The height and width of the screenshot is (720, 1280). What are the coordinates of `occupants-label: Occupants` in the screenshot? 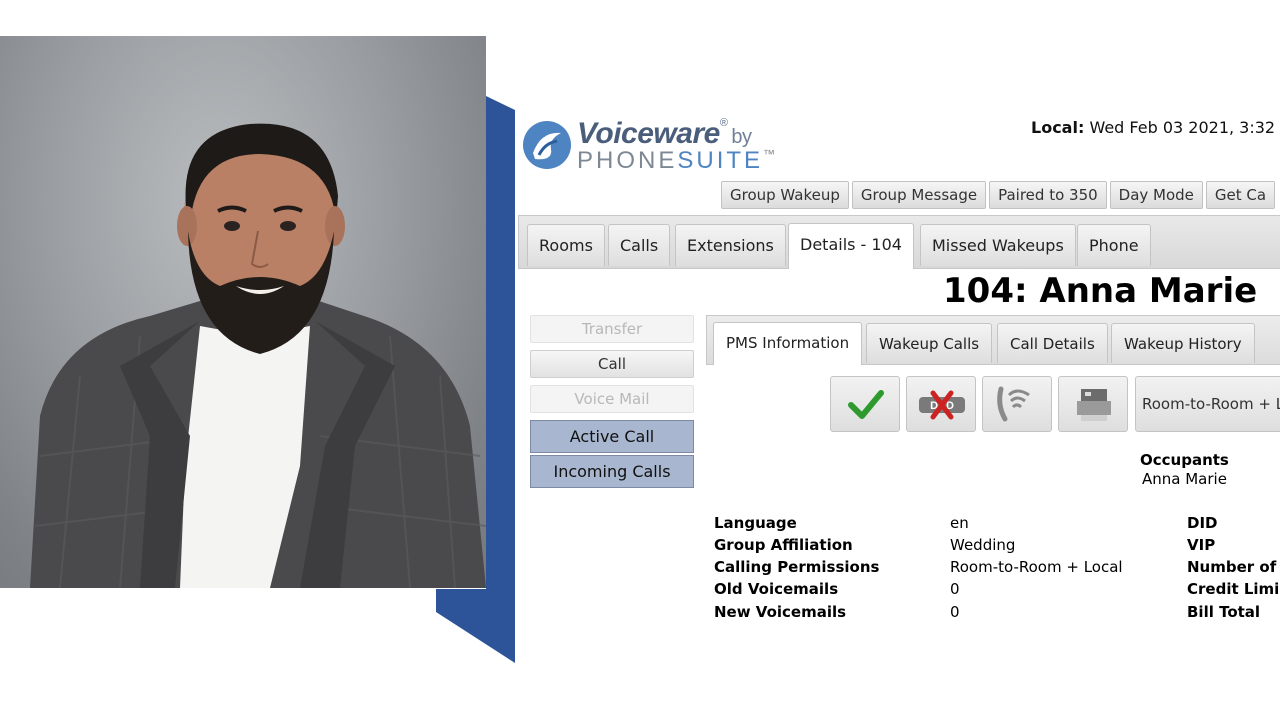 It's located at (1184, 460).